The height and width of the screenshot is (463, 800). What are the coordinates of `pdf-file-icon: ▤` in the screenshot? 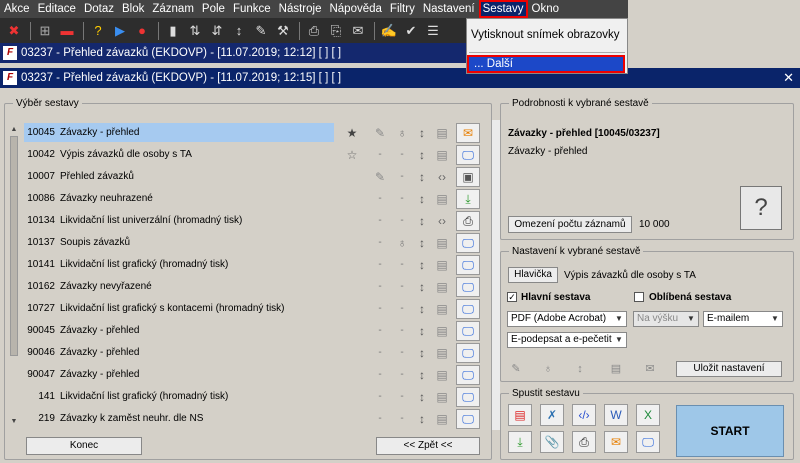 It's located at (616, 369).